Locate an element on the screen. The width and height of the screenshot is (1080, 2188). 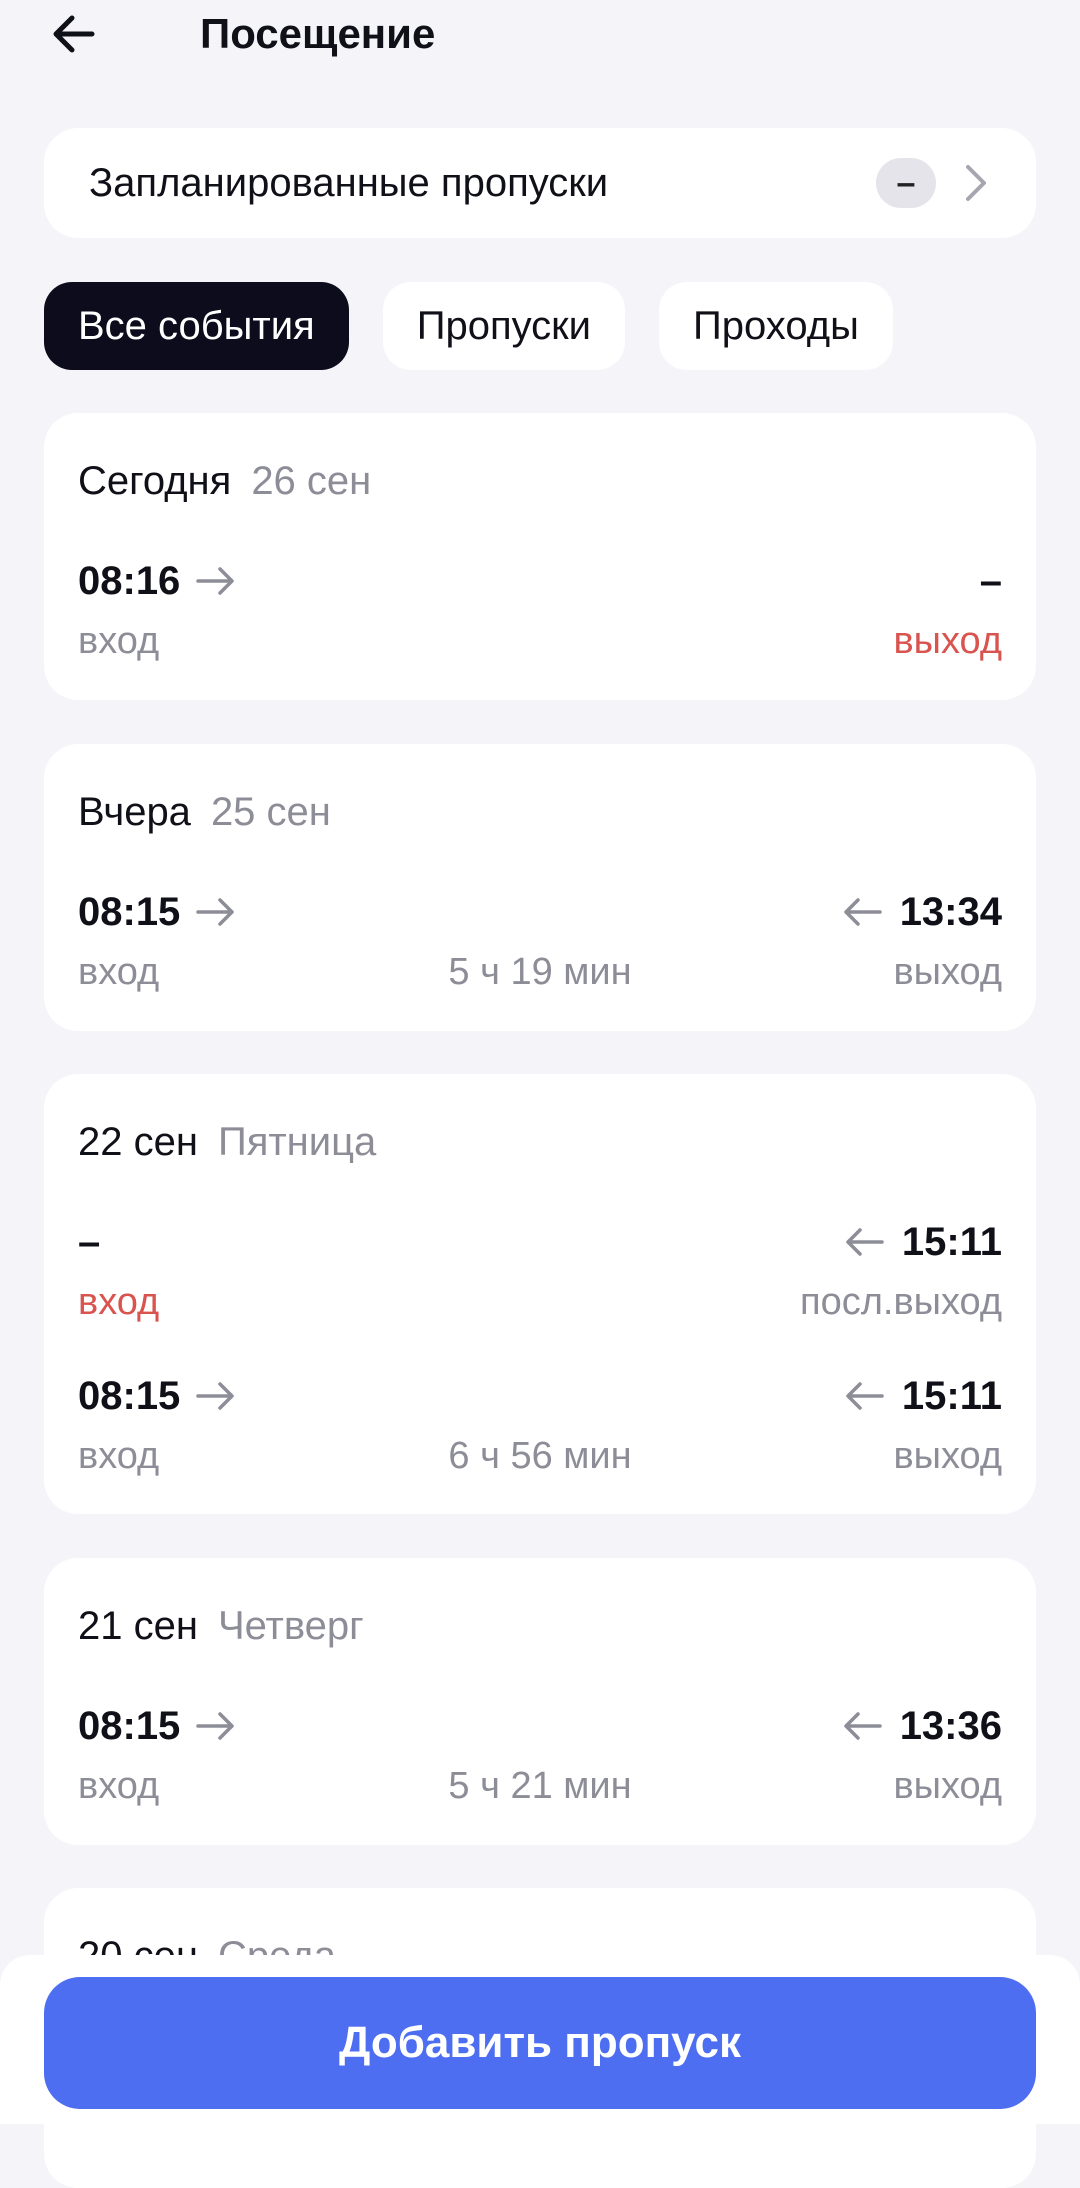
add-pass-button: Добавить пропуск is located at coordinates (540, 2043).